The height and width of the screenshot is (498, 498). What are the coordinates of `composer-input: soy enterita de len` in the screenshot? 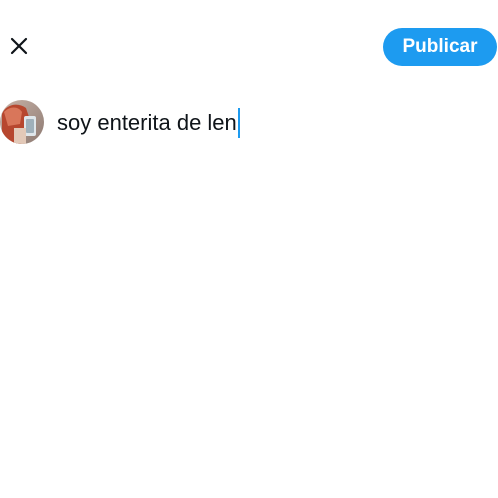 It's located at (148, 123).